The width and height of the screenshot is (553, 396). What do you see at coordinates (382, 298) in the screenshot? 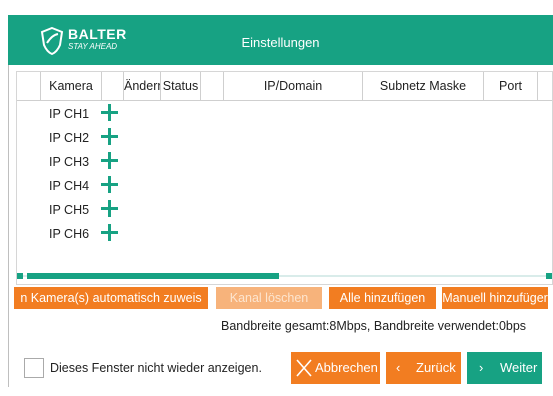
I see `add-all-button: Alle hinzufügen` at bounding box center [382, 298].